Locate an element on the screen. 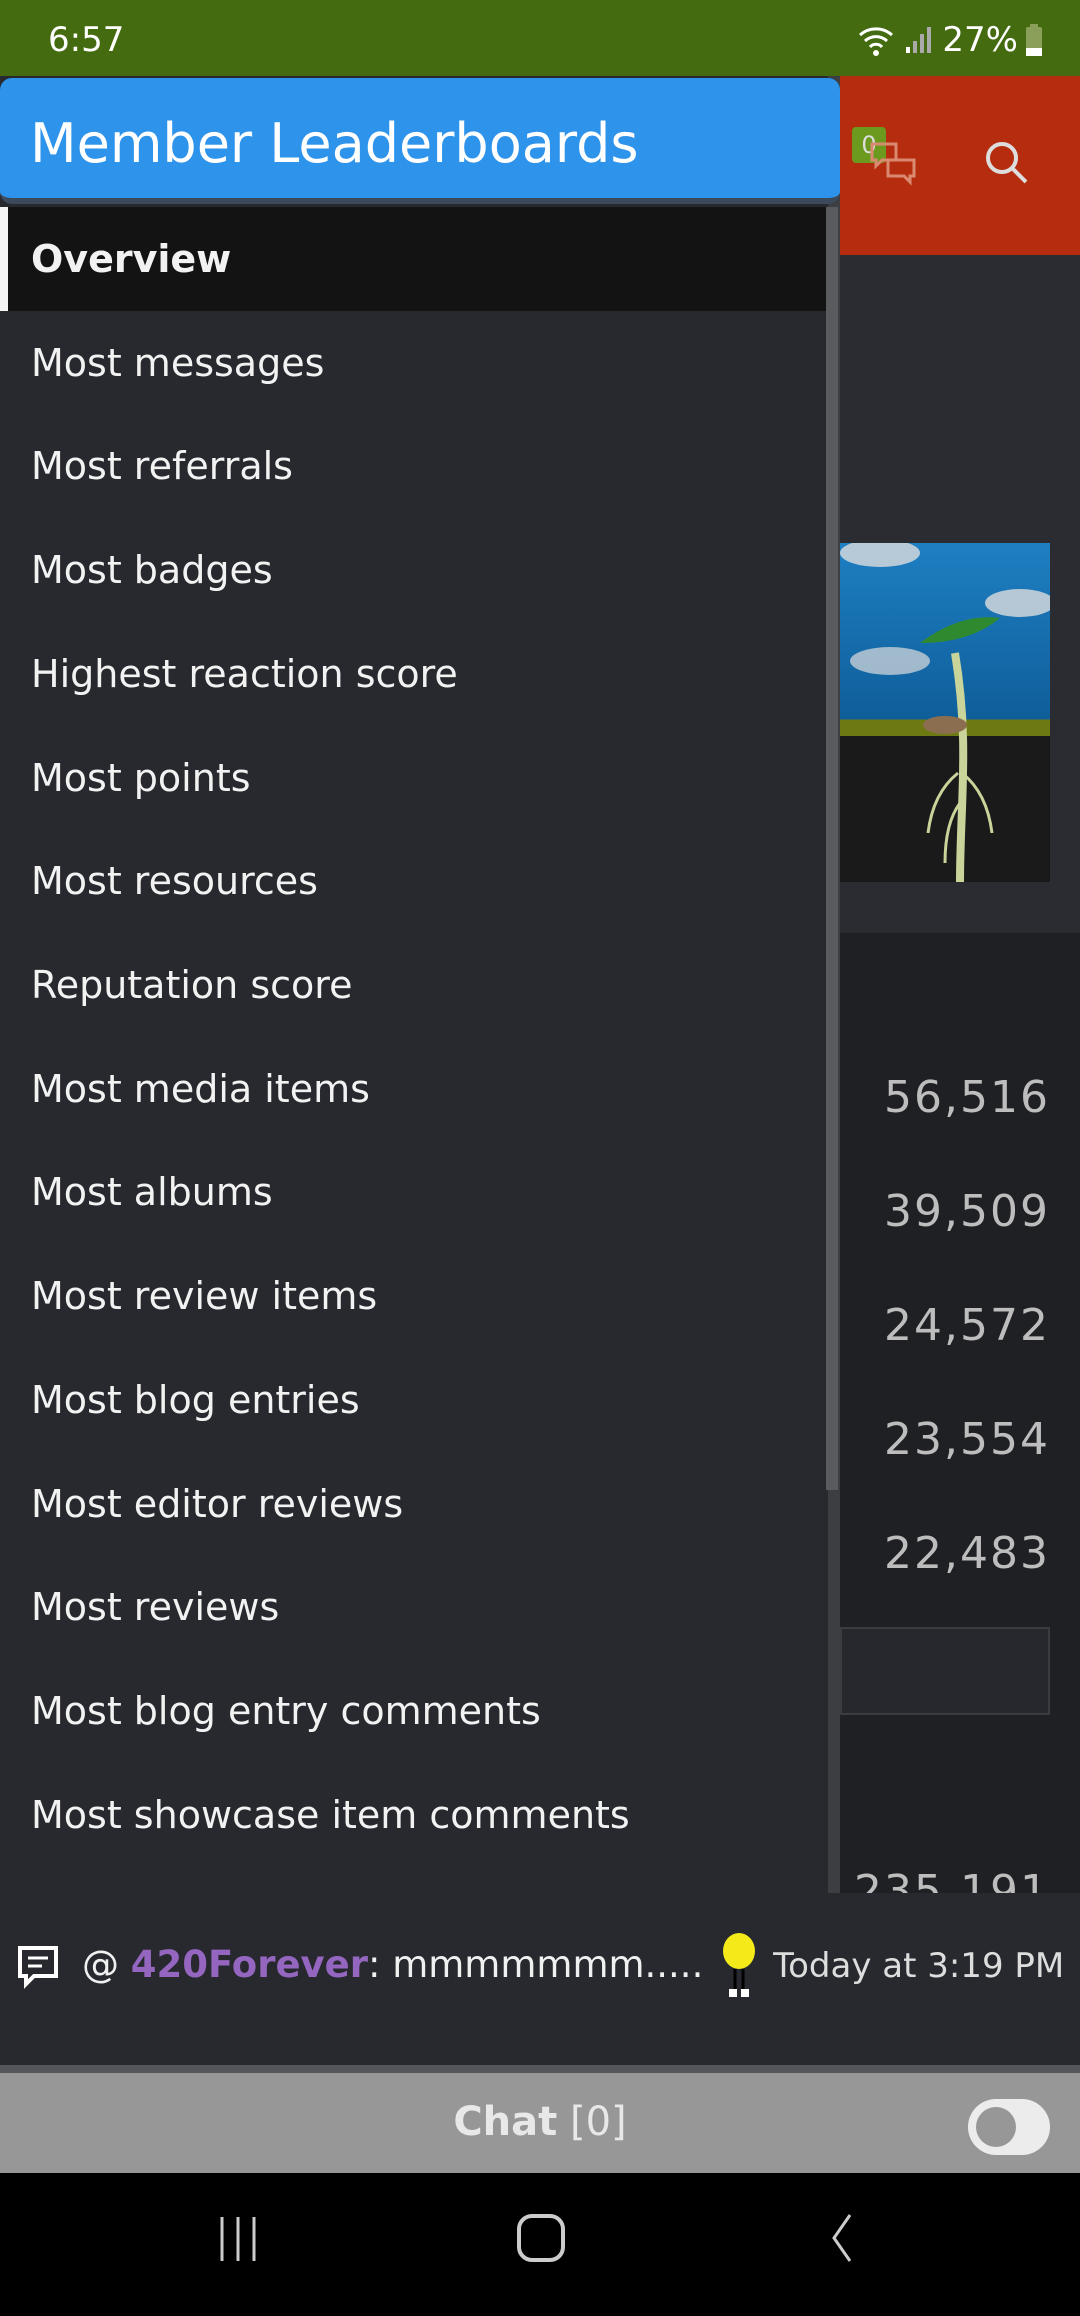  stat-value: 23,554 is located at coordinates (967, 1439).